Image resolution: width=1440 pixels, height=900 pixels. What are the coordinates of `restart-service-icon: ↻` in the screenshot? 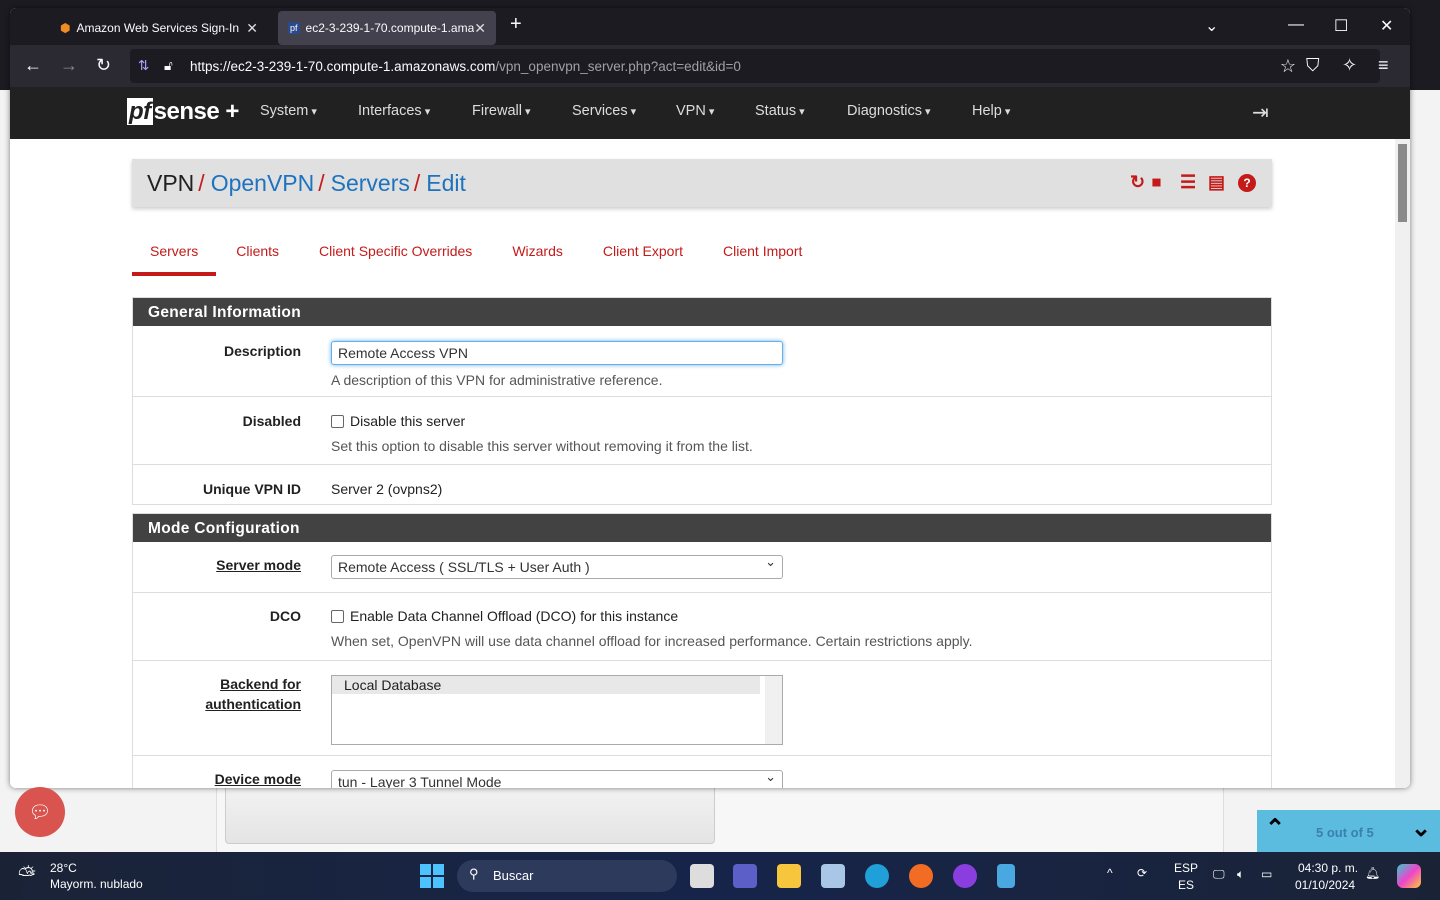 It's located at (1137, 182).